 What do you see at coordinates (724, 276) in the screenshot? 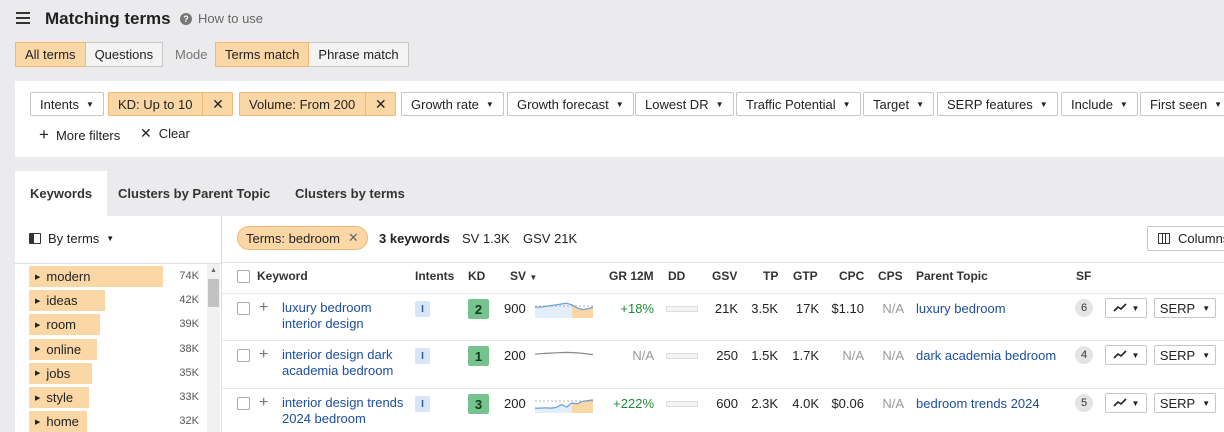
I see `col-gsv: GSV` at bounding box center [724, 276].